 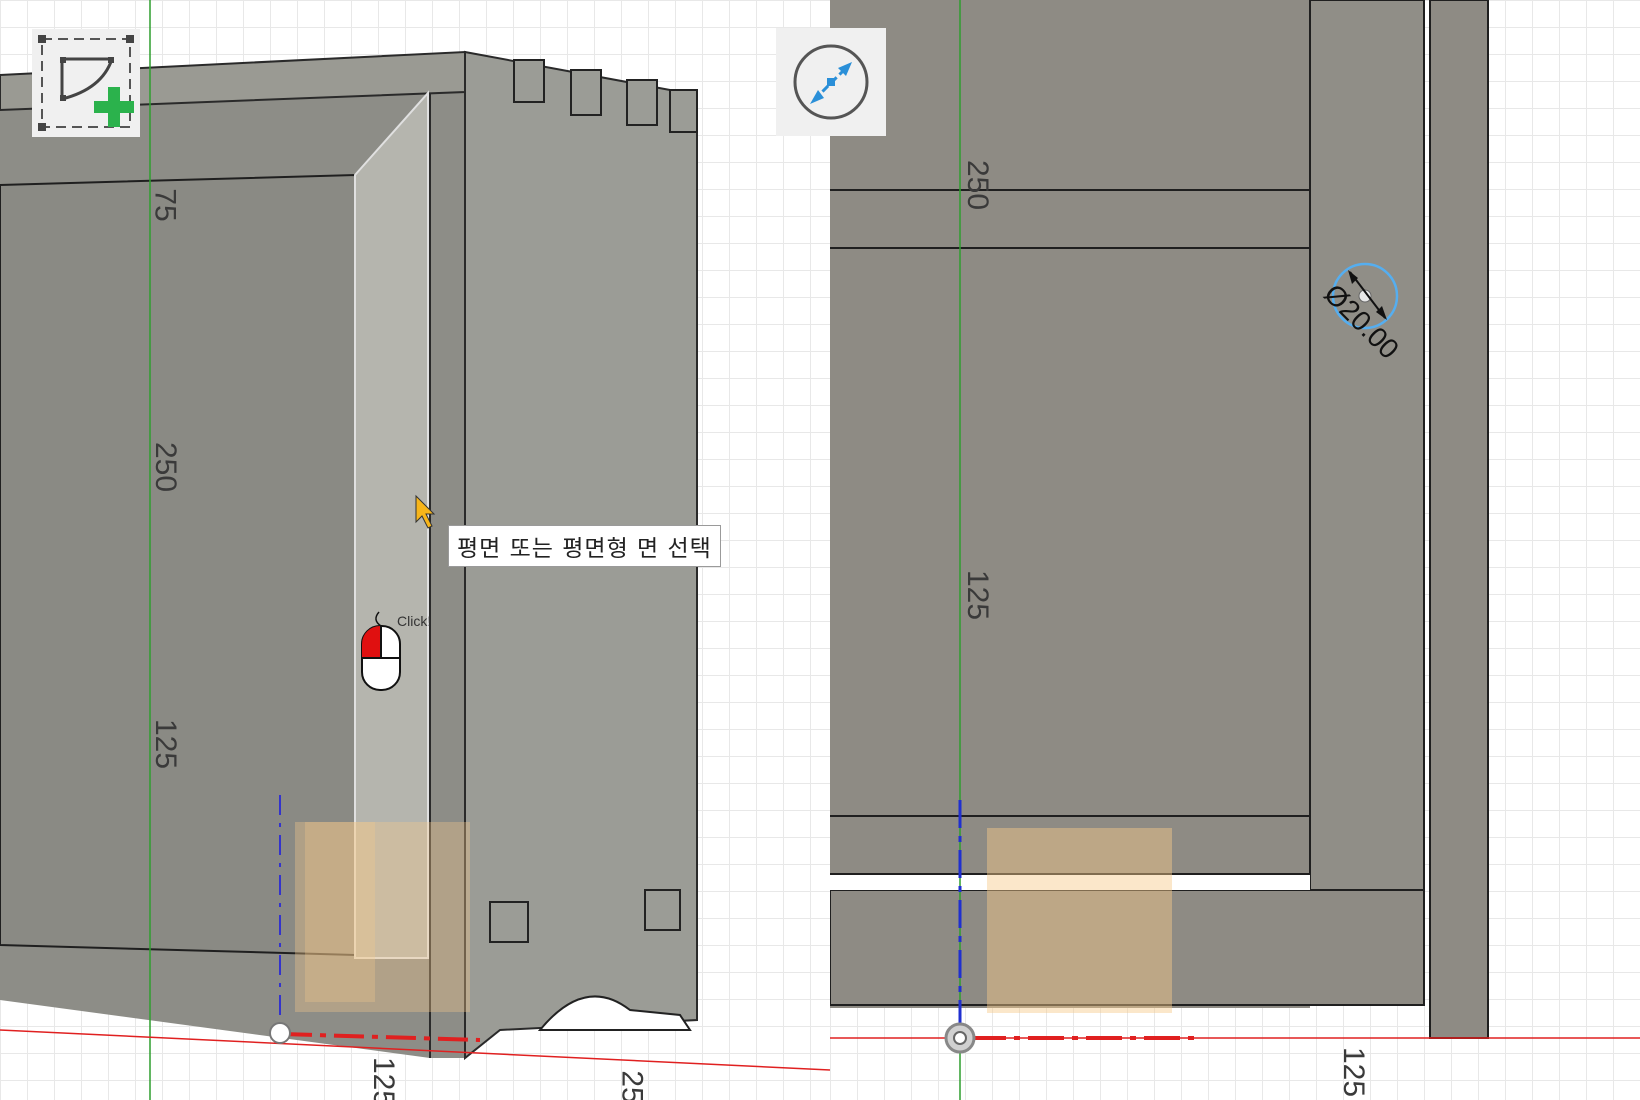 What do you see at coordinates (1459, 519) in the screenshot?
I see `end-post` at bounding box center [1459, 519].